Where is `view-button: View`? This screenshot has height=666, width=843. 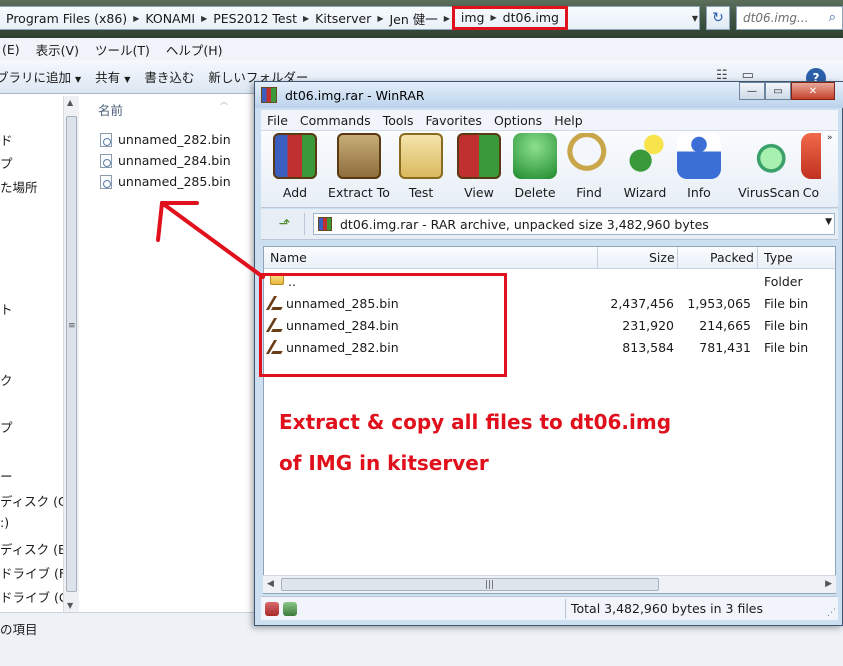
view-button: View is located at coordinates (479, 166).